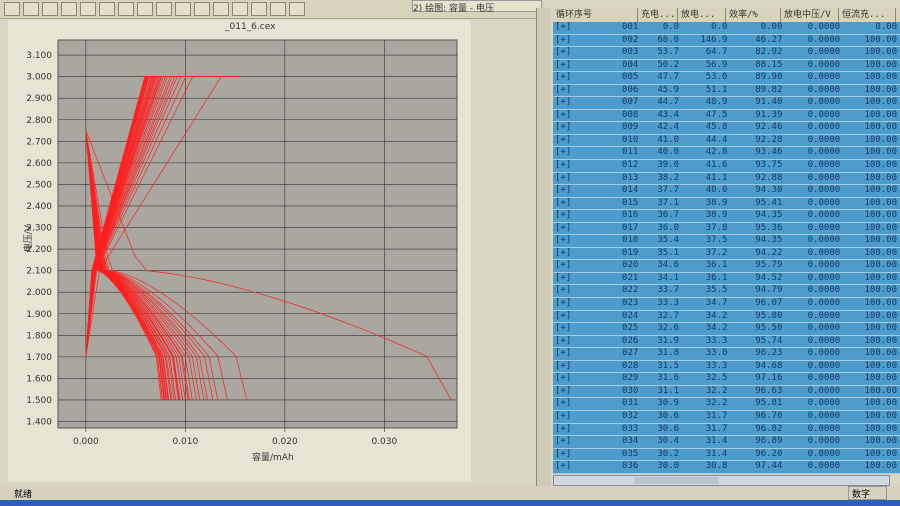  What do you see at coordinates (39, 272) in the screenshot?
I see `y-tick-label: 2.100` at bounding box center [39, 272].